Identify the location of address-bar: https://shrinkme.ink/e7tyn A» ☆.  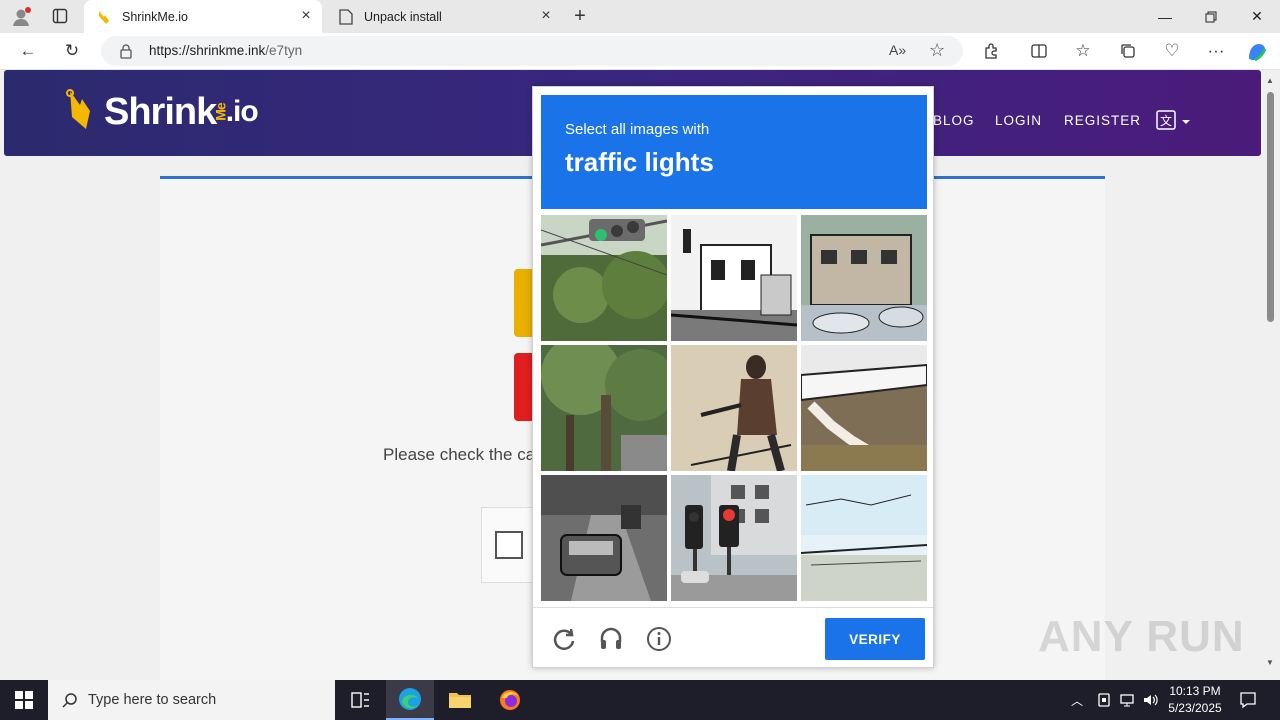
(532, 51).